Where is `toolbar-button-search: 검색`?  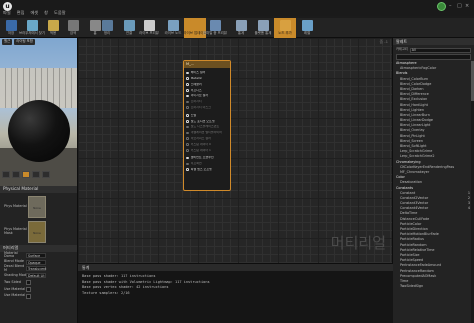
toolbar-button-search: 검색 is located at coordinates (73, 28).